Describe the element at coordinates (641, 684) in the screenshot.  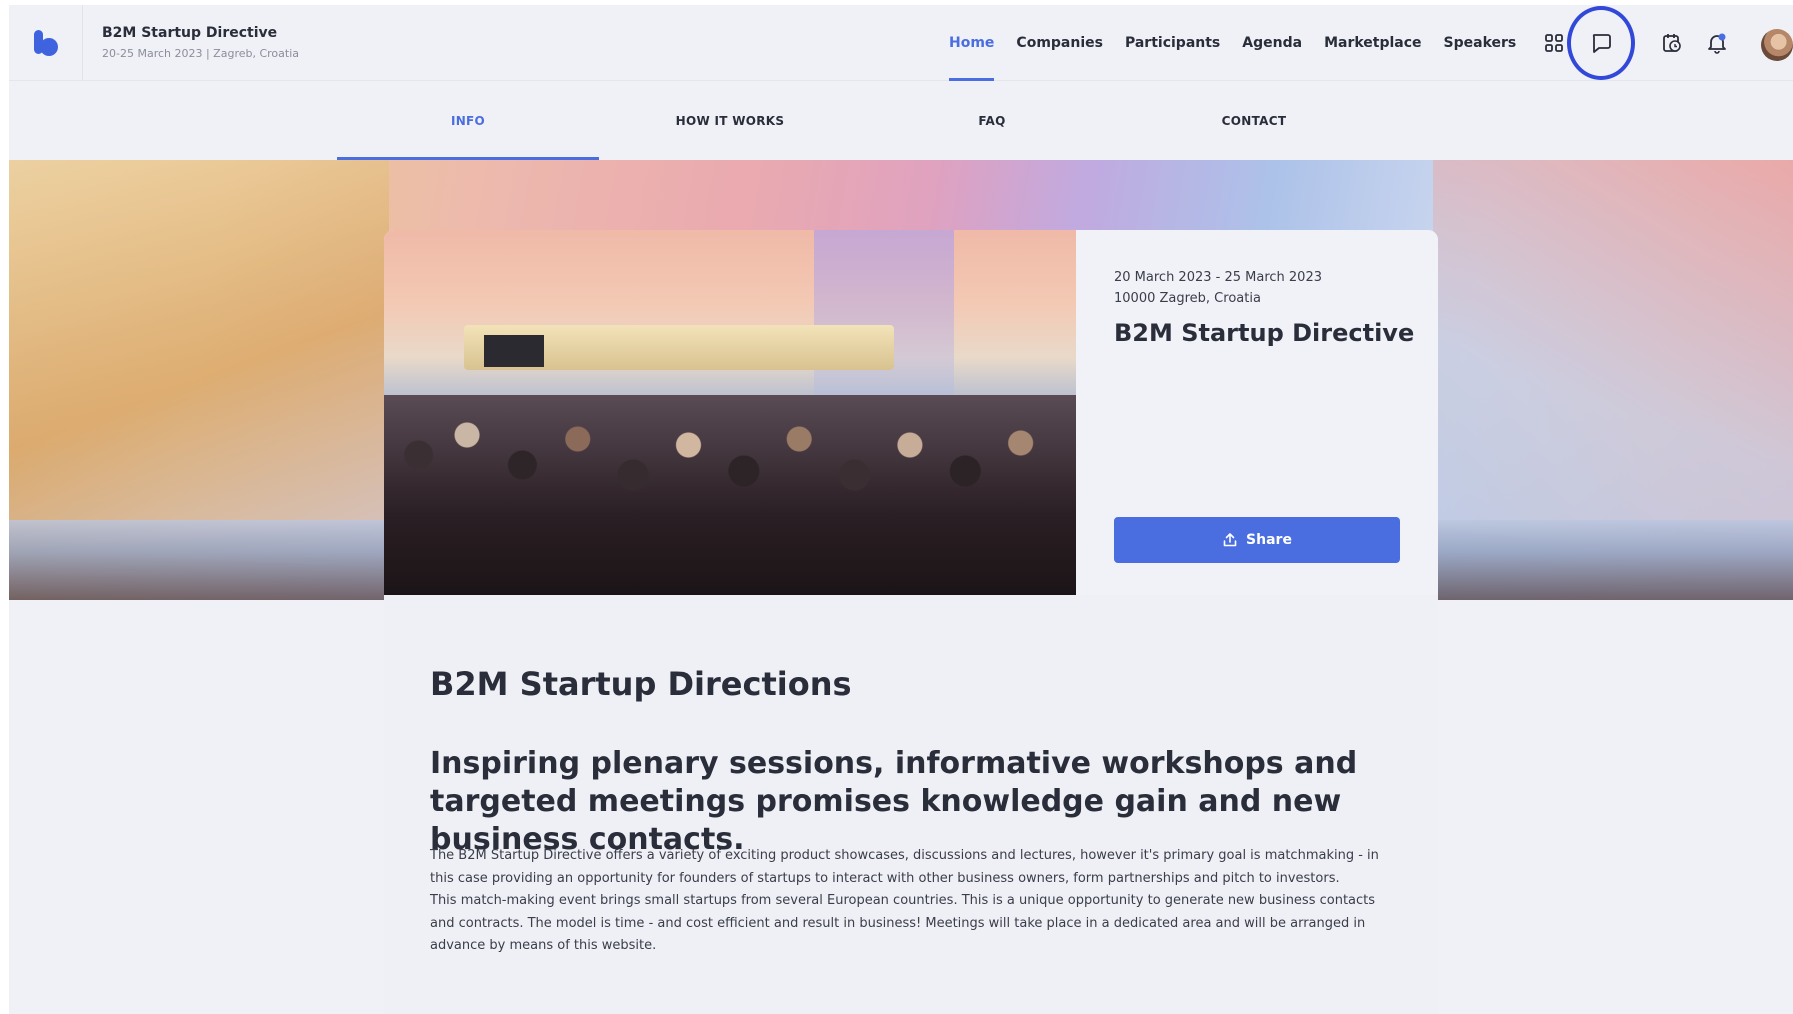
I see `content-heading: B2M Startup Directions` at that location.